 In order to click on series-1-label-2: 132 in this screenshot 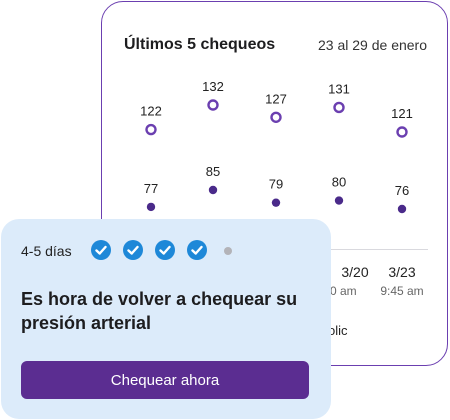, I will do `click(213, 86)`.